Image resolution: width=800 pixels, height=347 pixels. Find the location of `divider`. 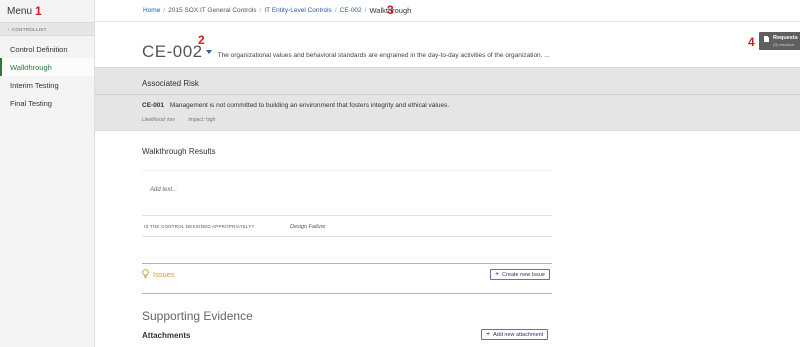

divider is located at coordinates (447, 94).